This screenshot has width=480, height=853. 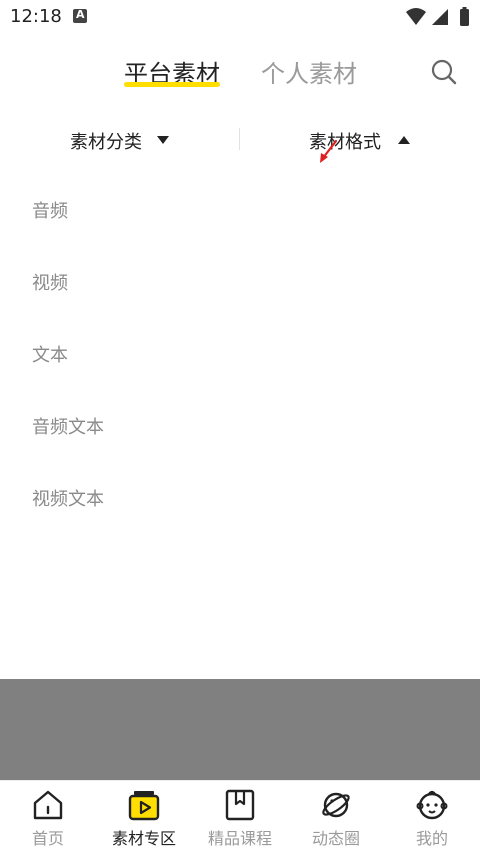 I want to click on a-notification-icon: A, so click(x=80, y=15).